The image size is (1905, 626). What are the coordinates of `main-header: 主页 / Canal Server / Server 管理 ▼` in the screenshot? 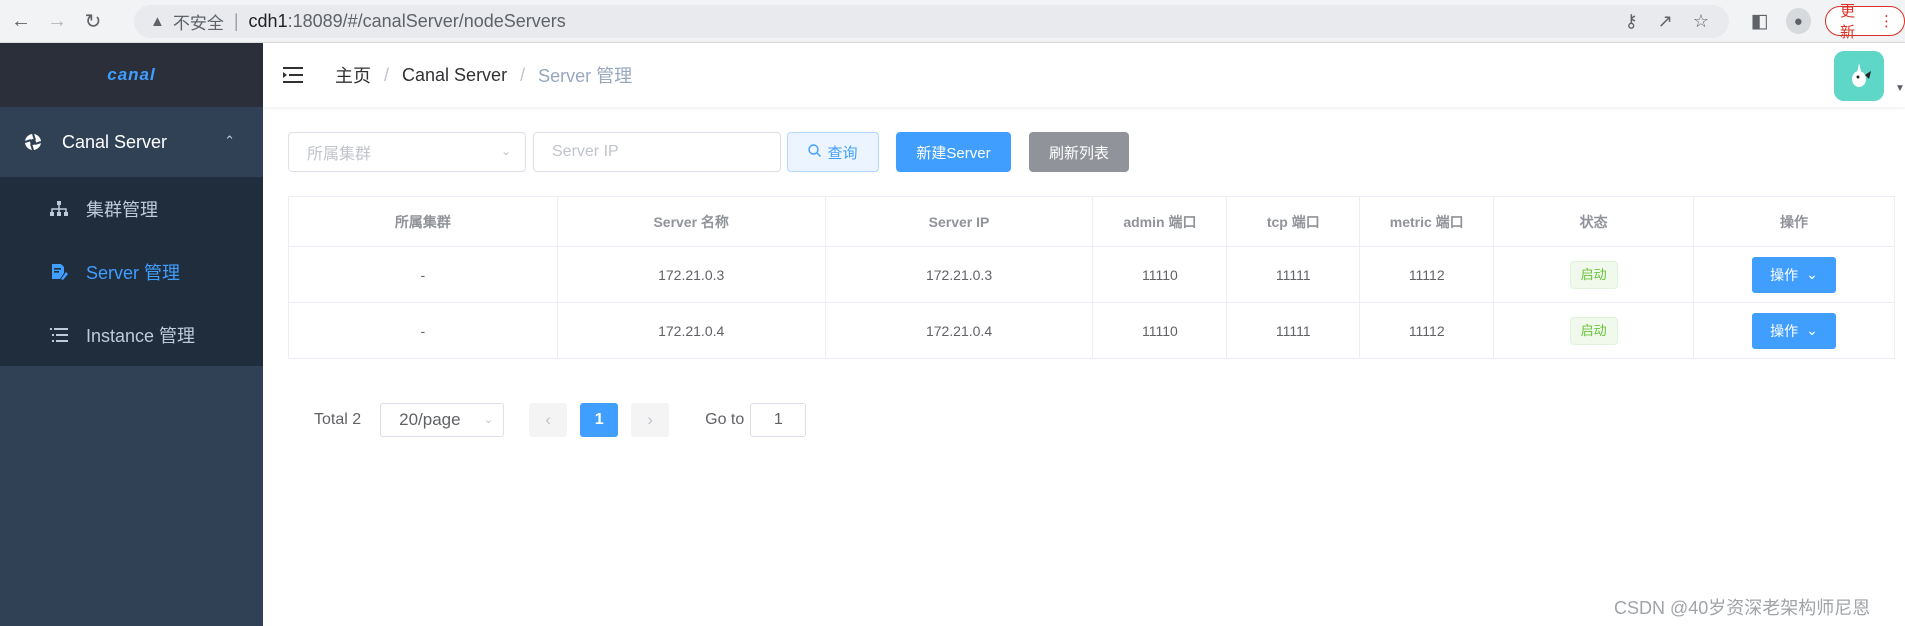 It's located at (1084, 75).